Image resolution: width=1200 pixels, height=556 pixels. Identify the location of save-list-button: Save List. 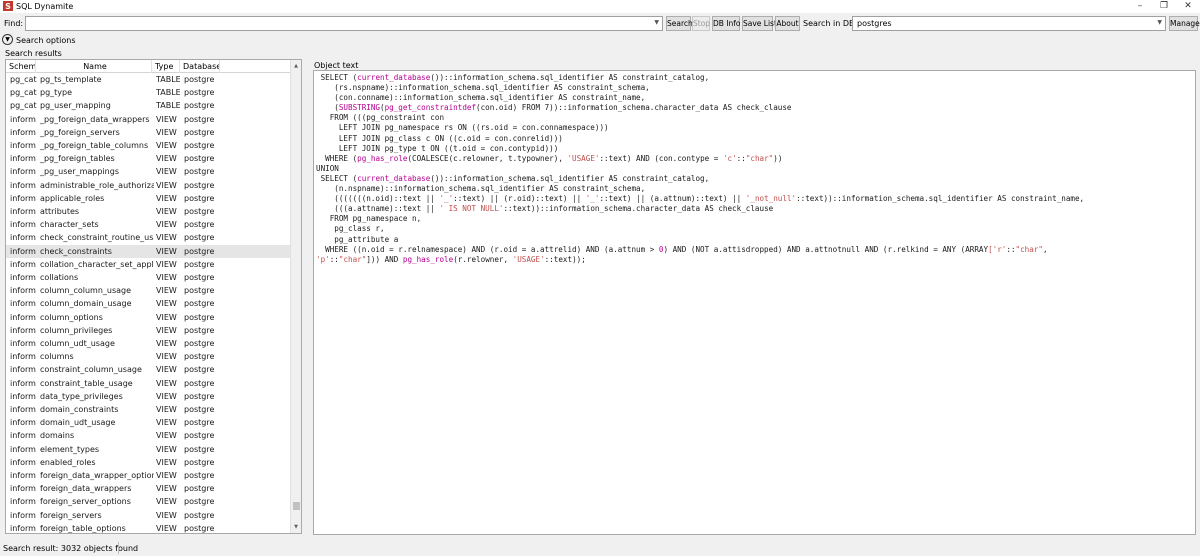
(759, 23).